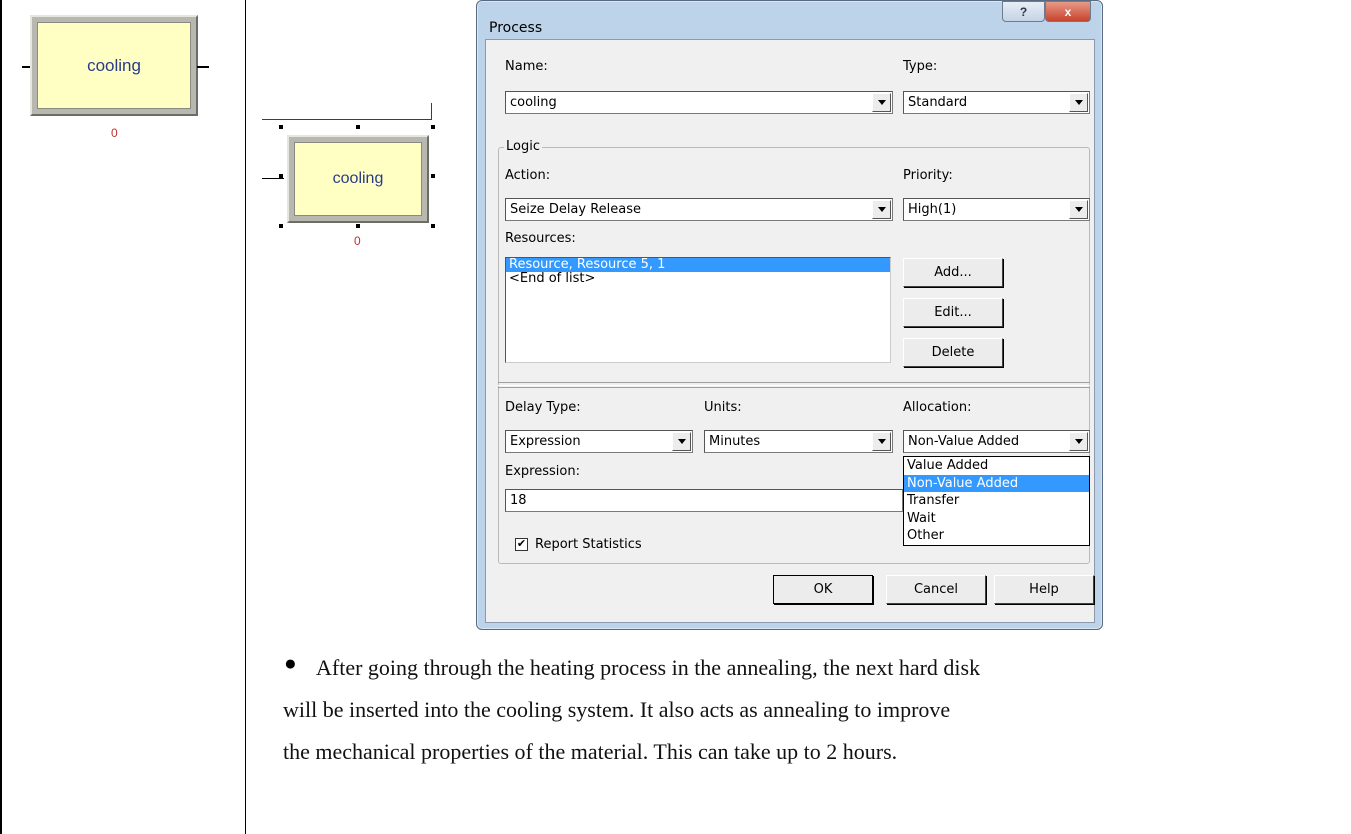 Image resolution: width=1351 pixels, height=834 pixels. Describe the element at coordinates (735, 441) in the screenshot. I see `units-value: Minutes` at that location.